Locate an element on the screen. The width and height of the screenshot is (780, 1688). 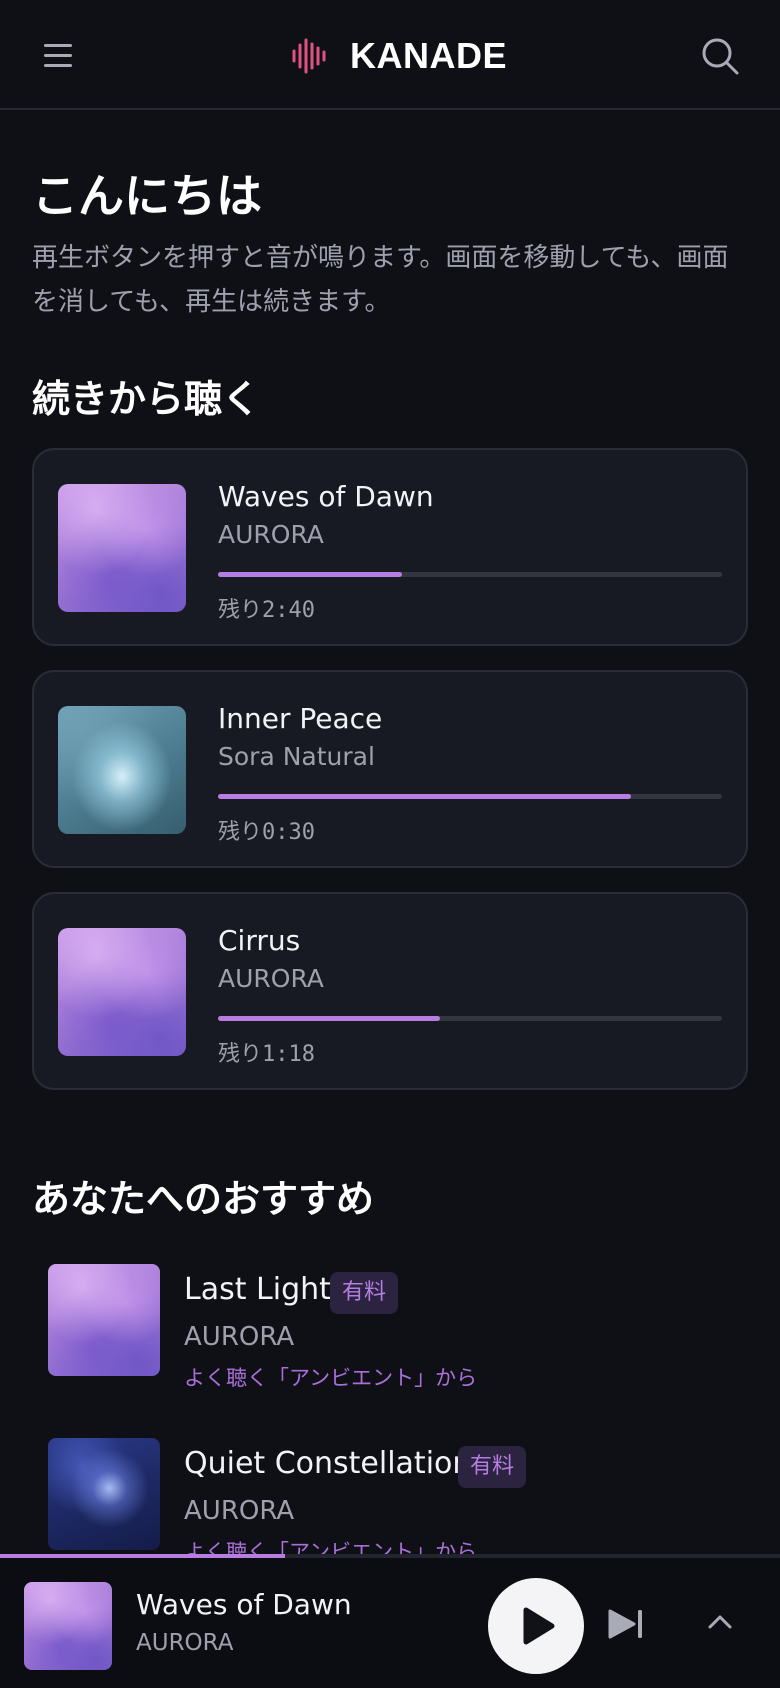
mini-player: Waves of Dawn AURORA is located at coordinates (390, 1621).